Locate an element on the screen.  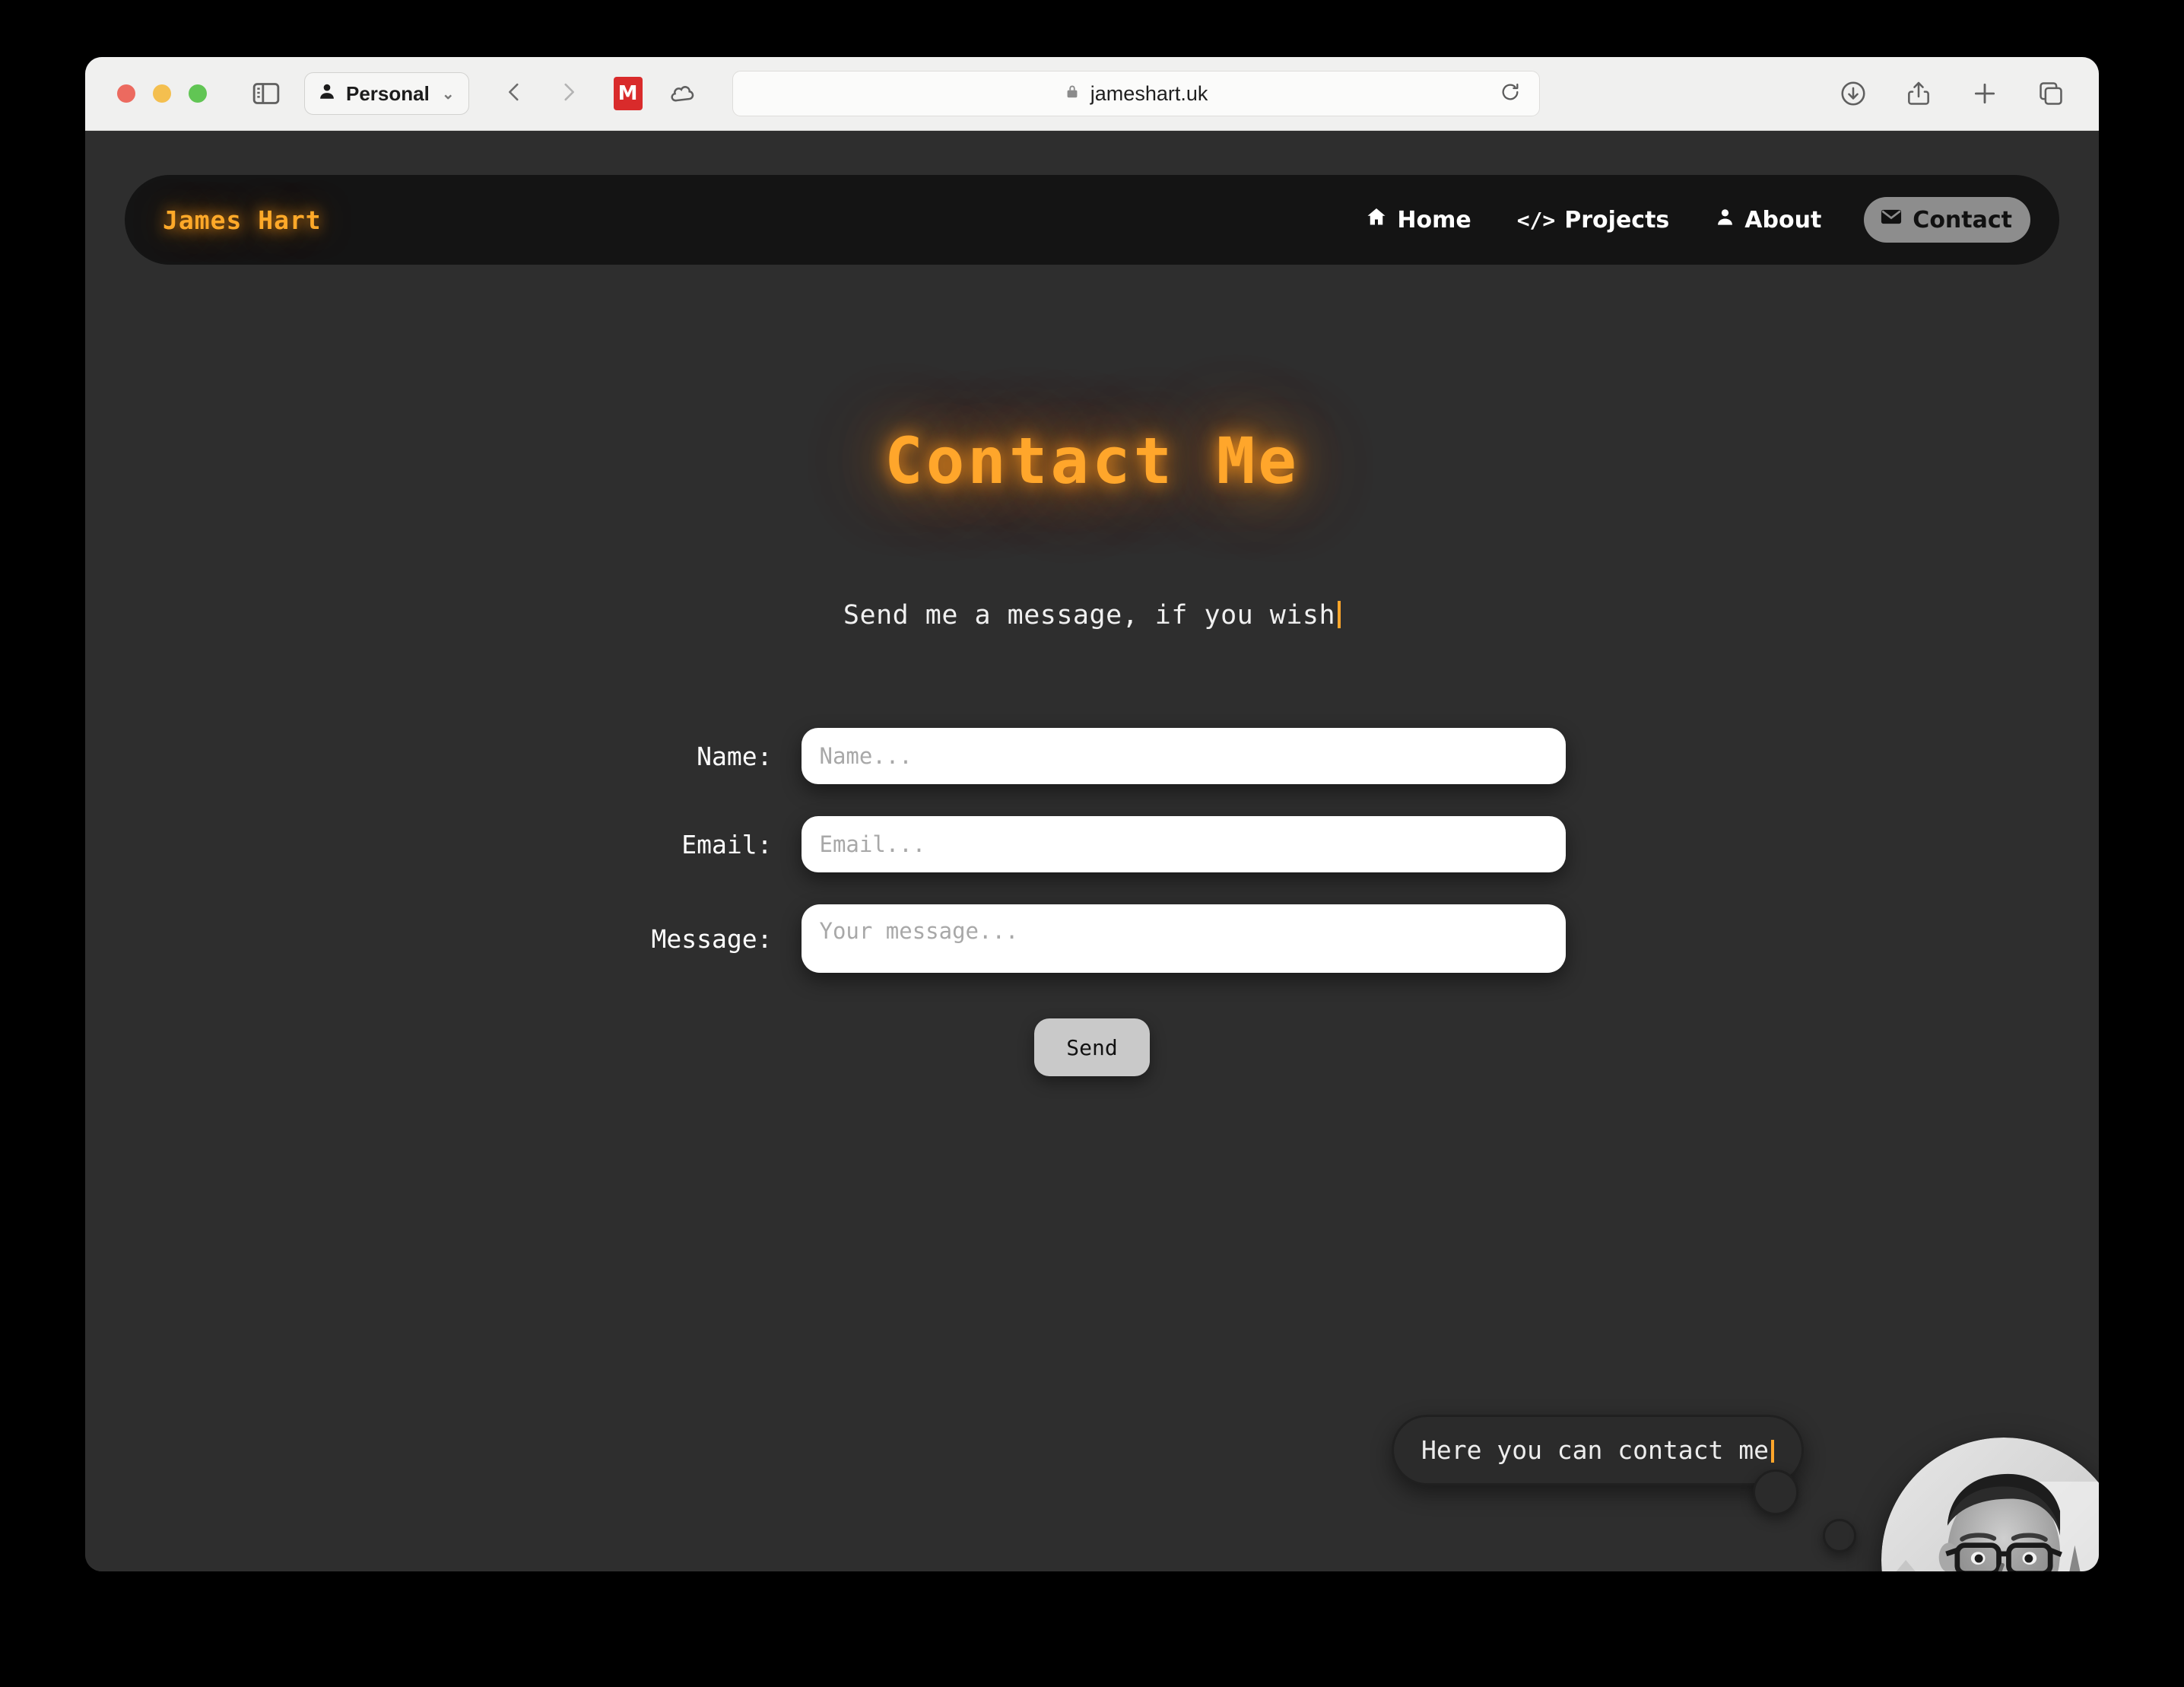
forward-arrow-icon is located at coordinates (569, 93).